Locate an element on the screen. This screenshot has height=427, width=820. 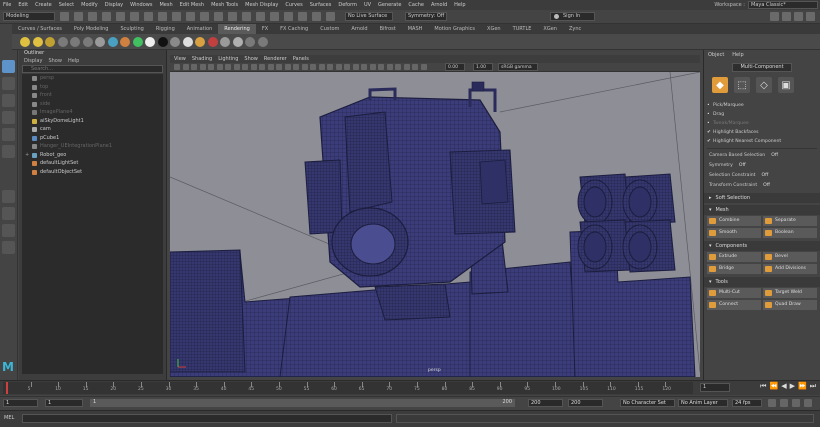
multi-component-button: Multi-Component is located at coordinates (762, 67).